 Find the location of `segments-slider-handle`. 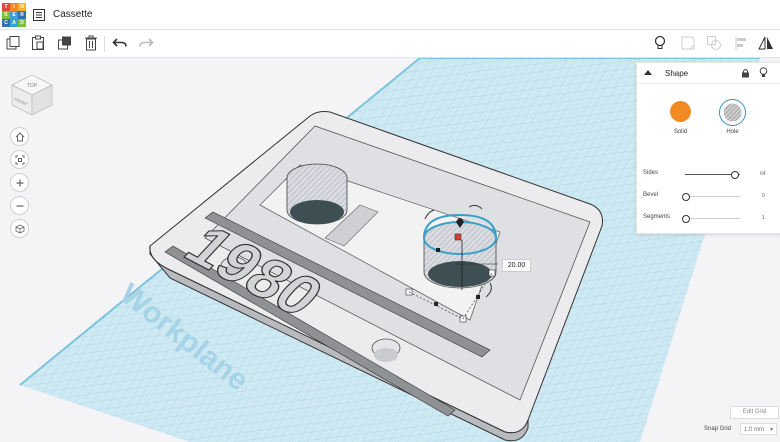

segments-slider-handle is located at coordinates (686, 219).